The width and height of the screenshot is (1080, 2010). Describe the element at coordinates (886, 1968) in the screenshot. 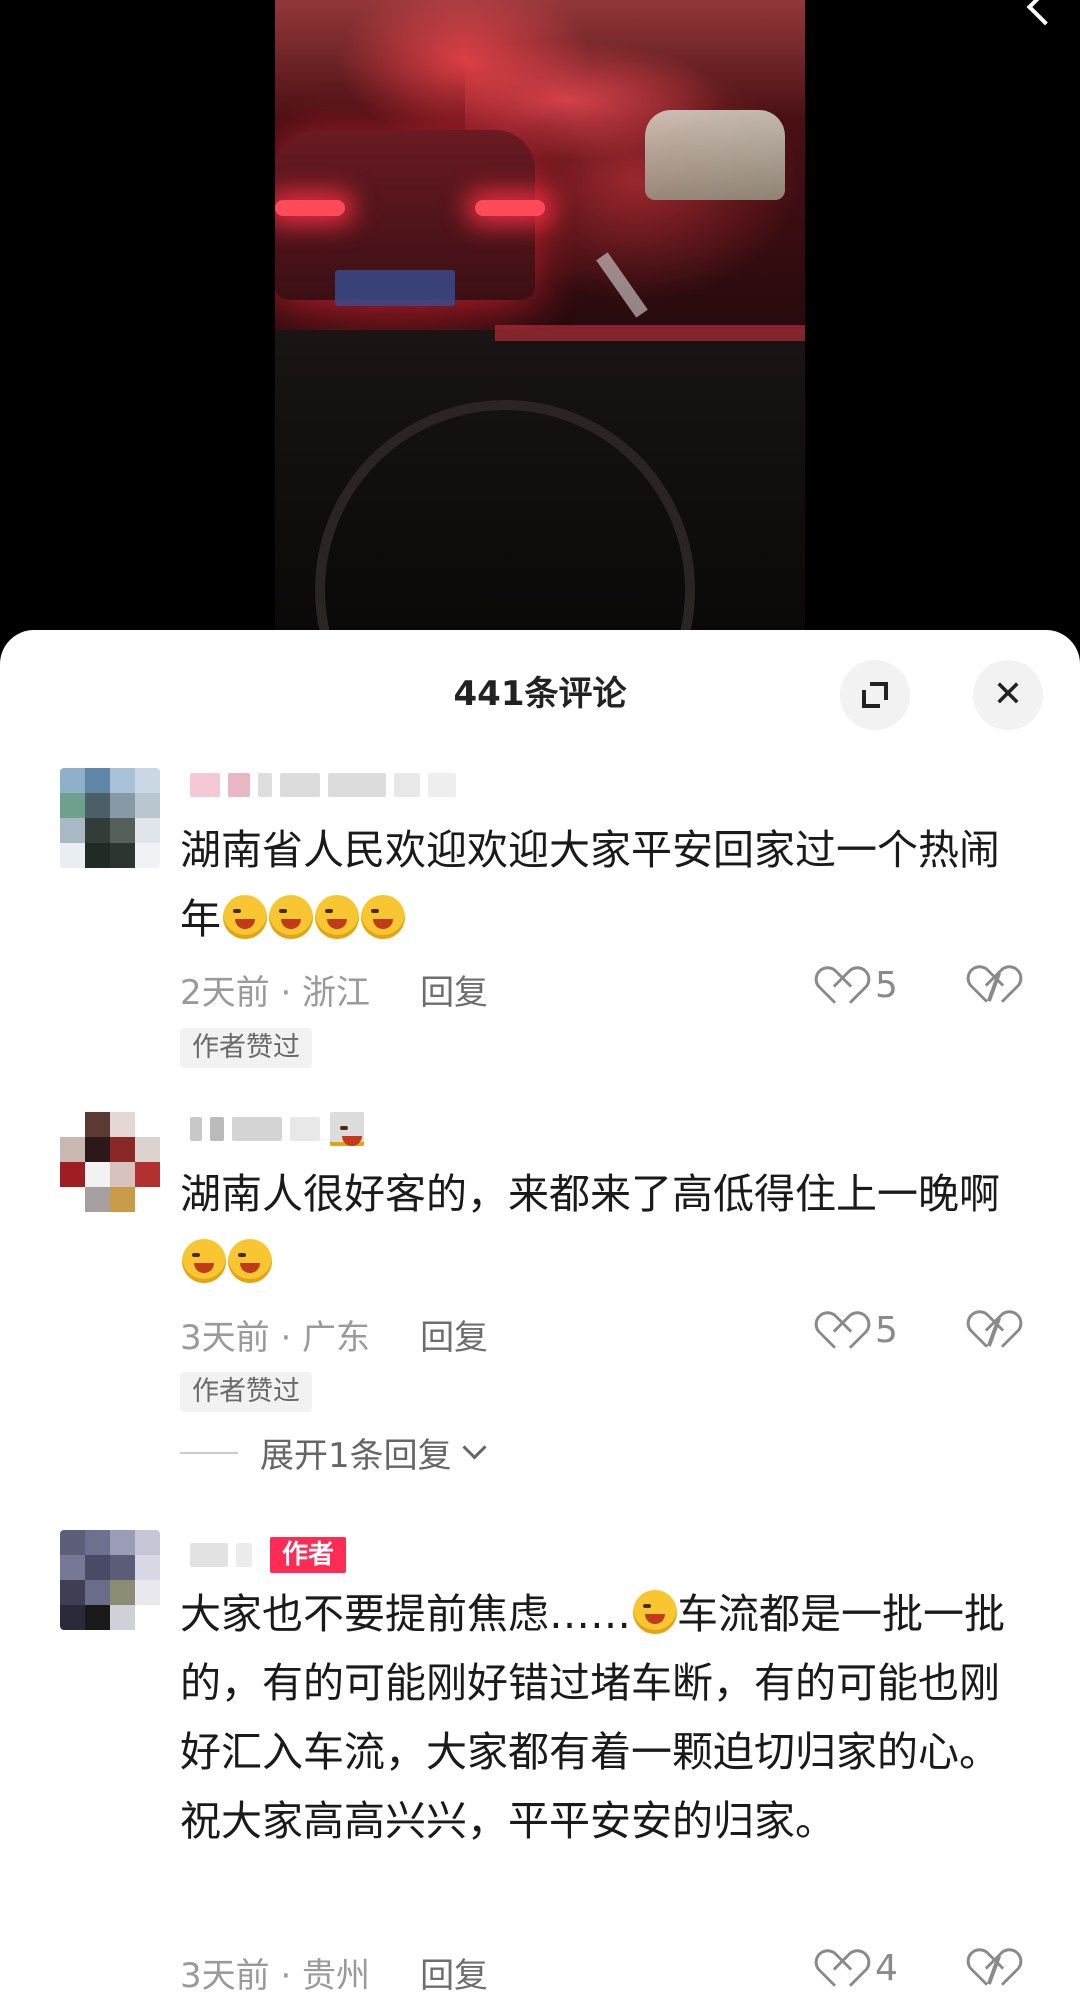

I see `like-count: 4` at that location.